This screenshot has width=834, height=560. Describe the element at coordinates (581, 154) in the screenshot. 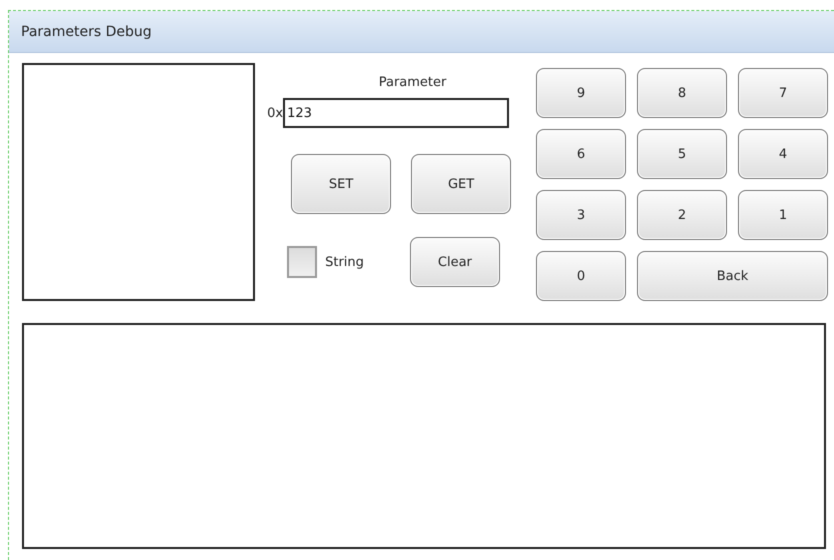

I see `digit-key: 6` at that location.